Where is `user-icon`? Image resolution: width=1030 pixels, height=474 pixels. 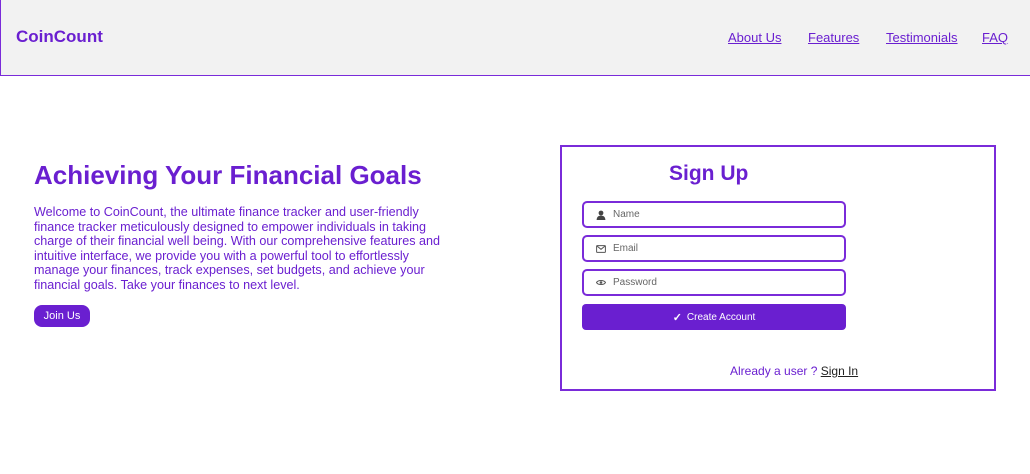 user-icon is located at coordinates (601, 215).